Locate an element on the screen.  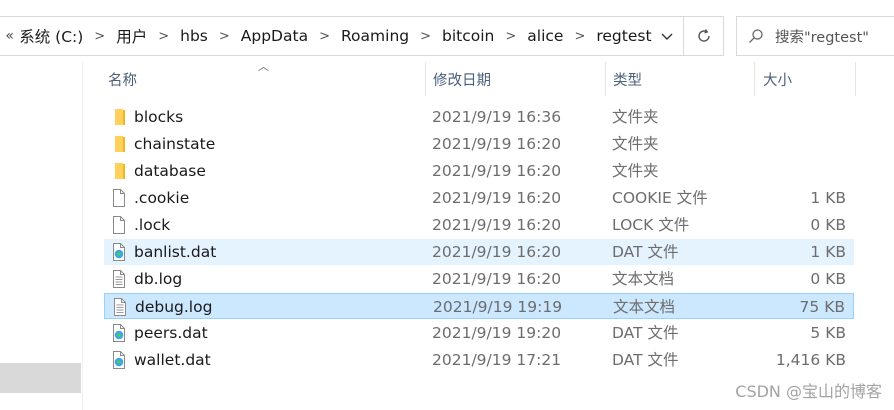
file-row: database 2021/9/19 16:20 文件夹 is located at coordinates (479, 171).